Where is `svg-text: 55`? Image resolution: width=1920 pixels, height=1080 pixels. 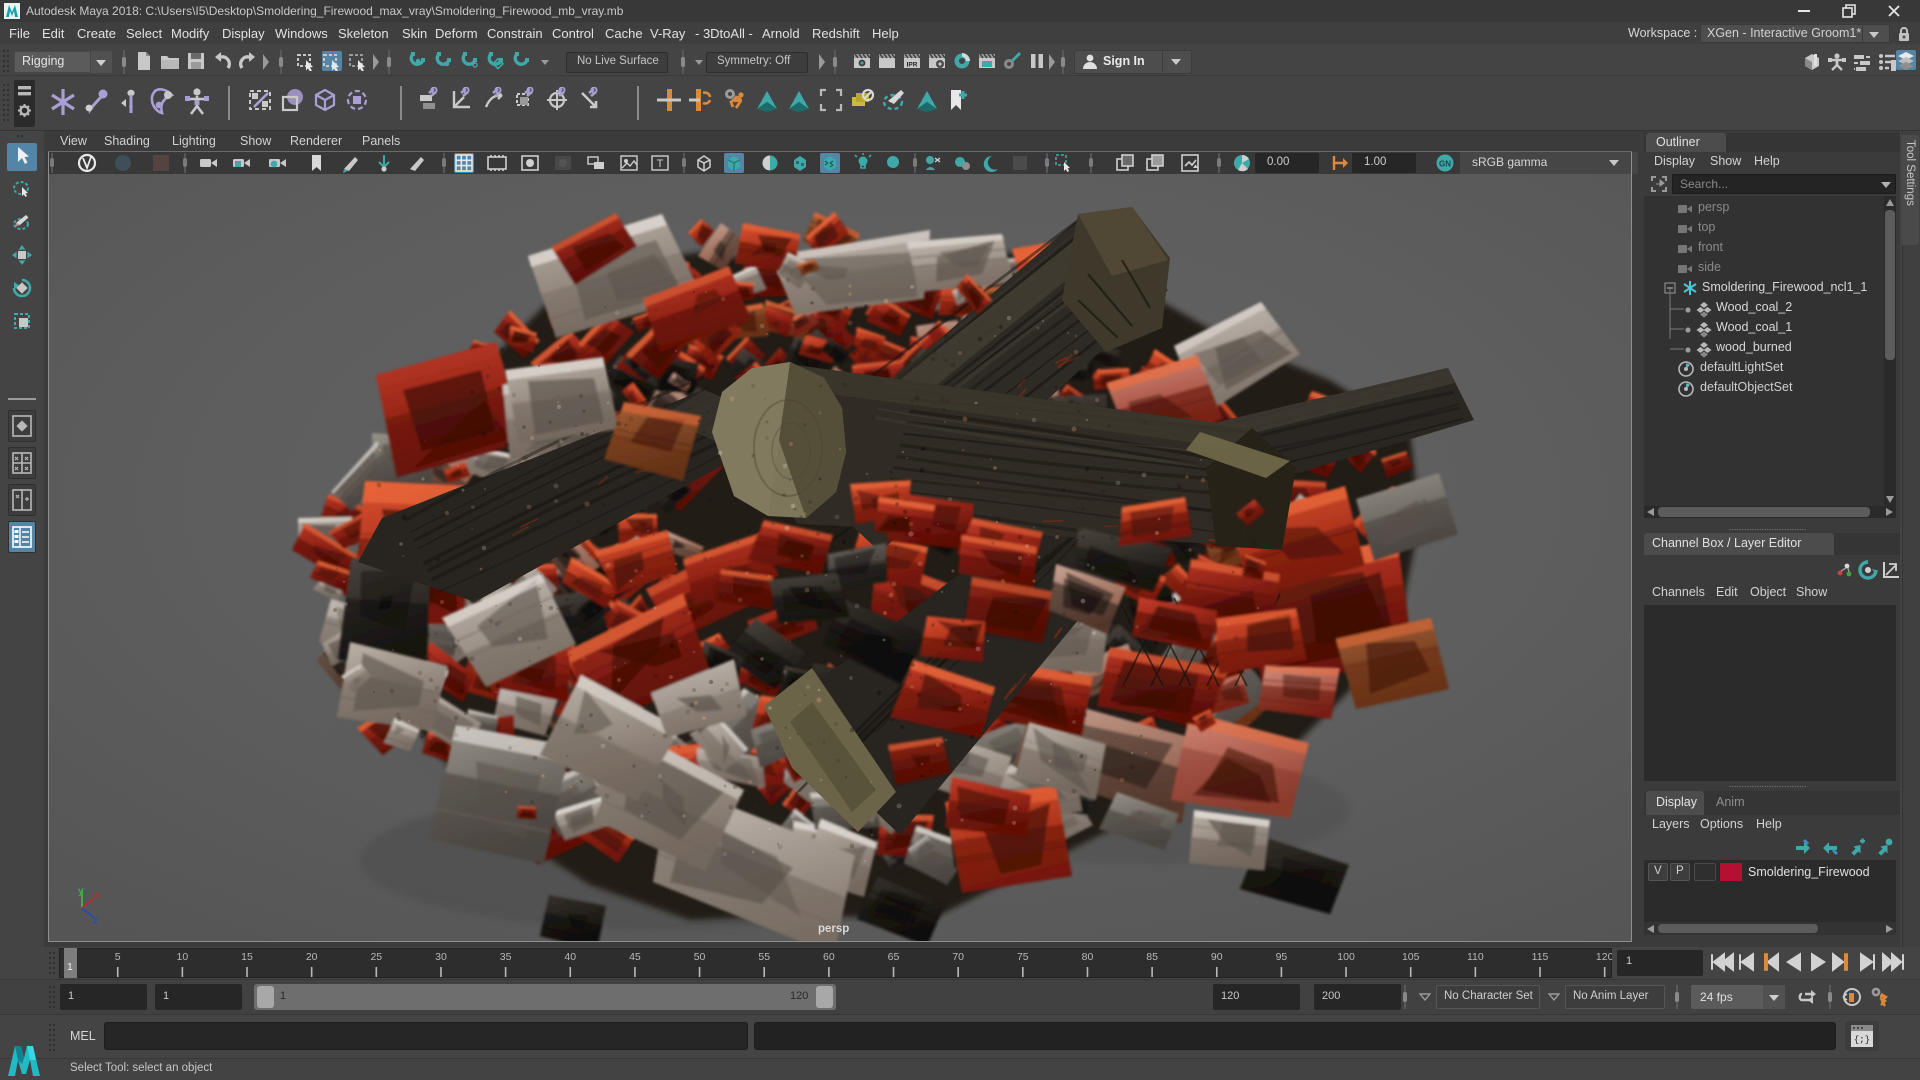 svg-text: 55 is located at coordinates (764, 957).